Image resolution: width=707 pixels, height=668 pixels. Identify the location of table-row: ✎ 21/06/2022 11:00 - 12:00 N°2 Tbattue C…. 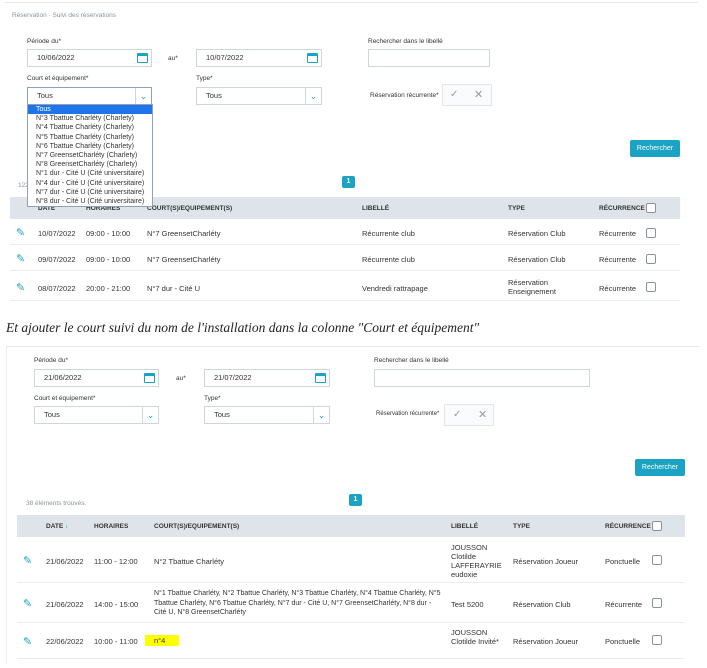
(351, 561).